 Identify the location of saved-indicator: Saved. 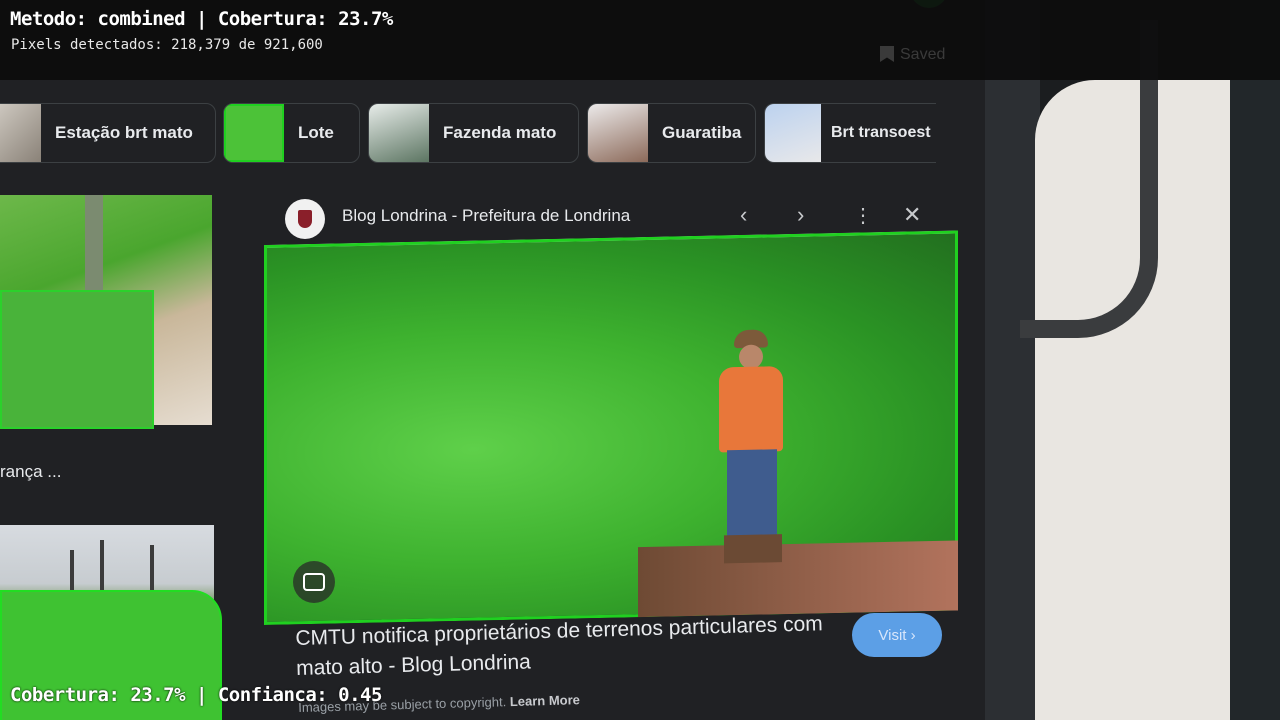
(912, 55).